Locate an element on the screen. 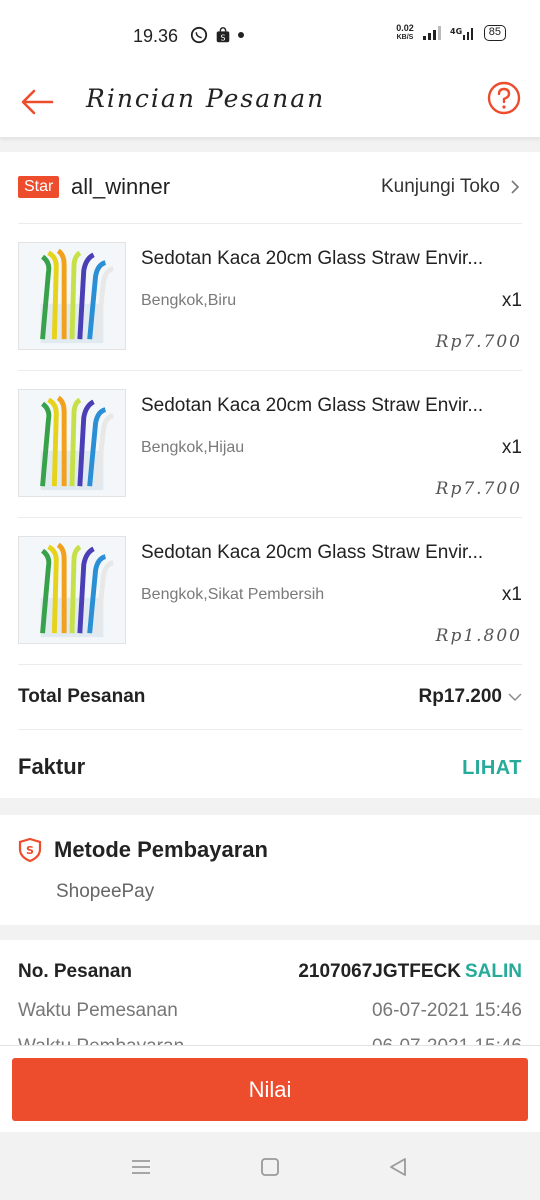 This screenshot has width=540, height=1200. invoice-row: Faktur LIHAT is located at coordinates (270, 764).